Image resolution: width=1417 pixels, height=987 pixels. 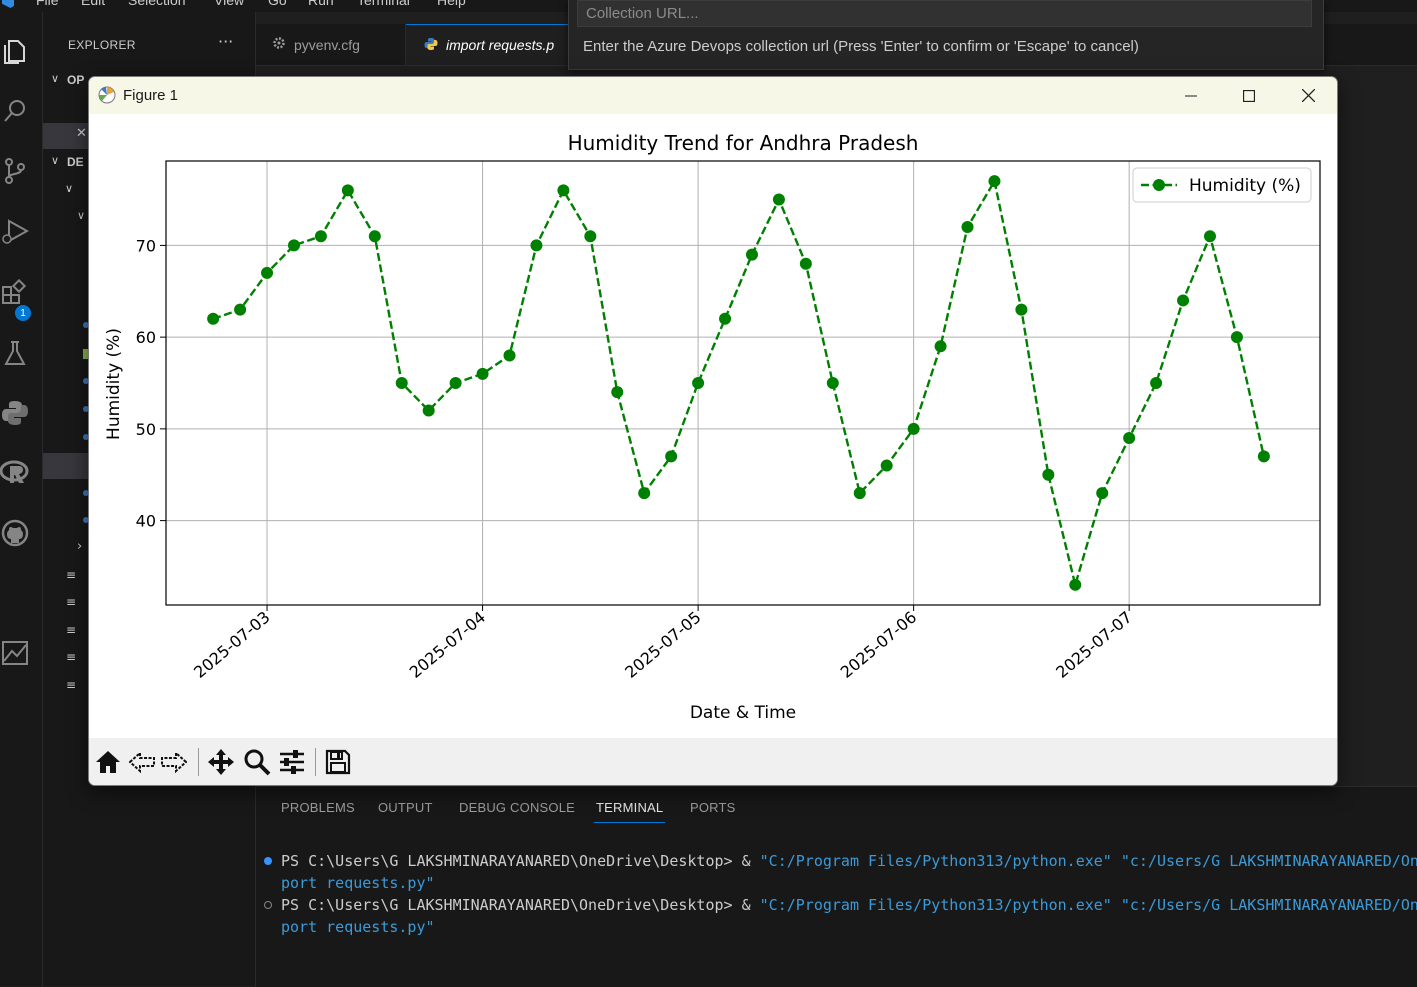 I want to click on x-tick-label: 2025-07-03, so click(x=231, y=645).